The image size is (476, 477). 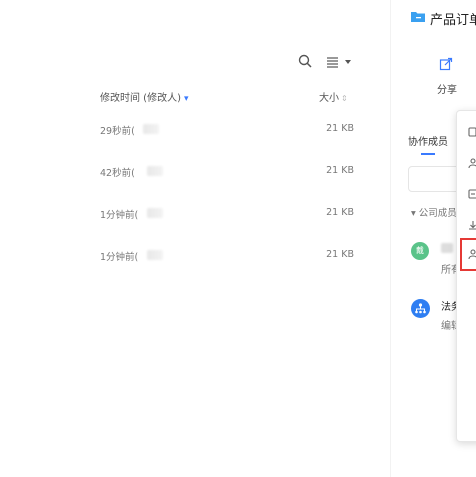 I want to click on org-tree-icon, so click(x=420, y=308).